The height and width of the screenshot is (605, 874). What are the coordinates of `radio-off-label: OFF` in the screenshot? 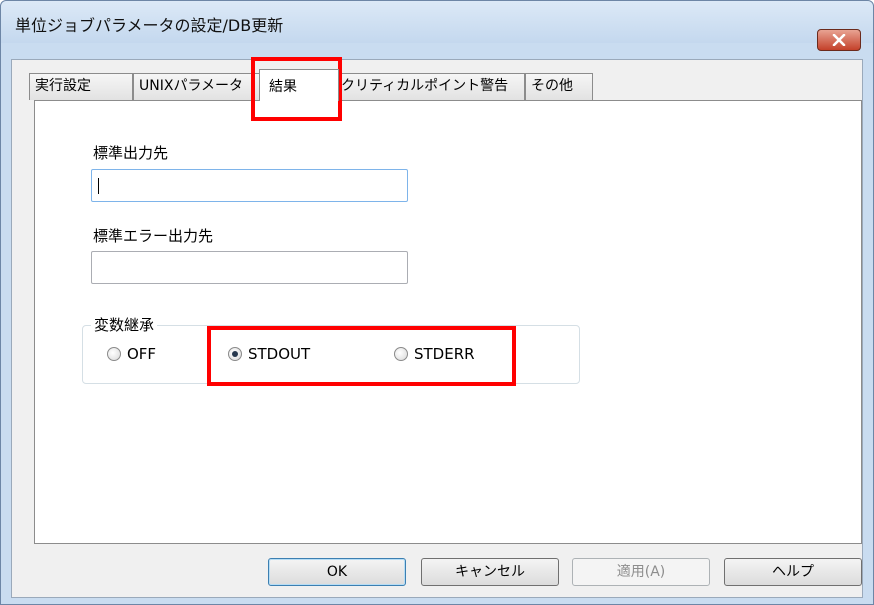 It's located at (142, 354).